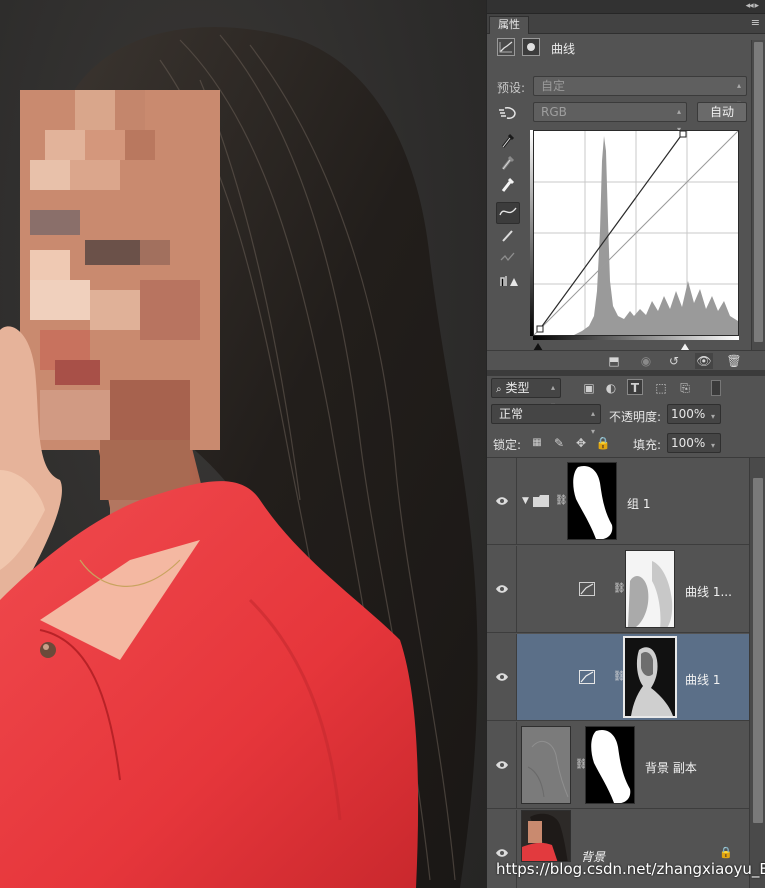 The height and width of the screenshot is (888, 765). I want to click on tab-properties: 属性, so click(509, 25).